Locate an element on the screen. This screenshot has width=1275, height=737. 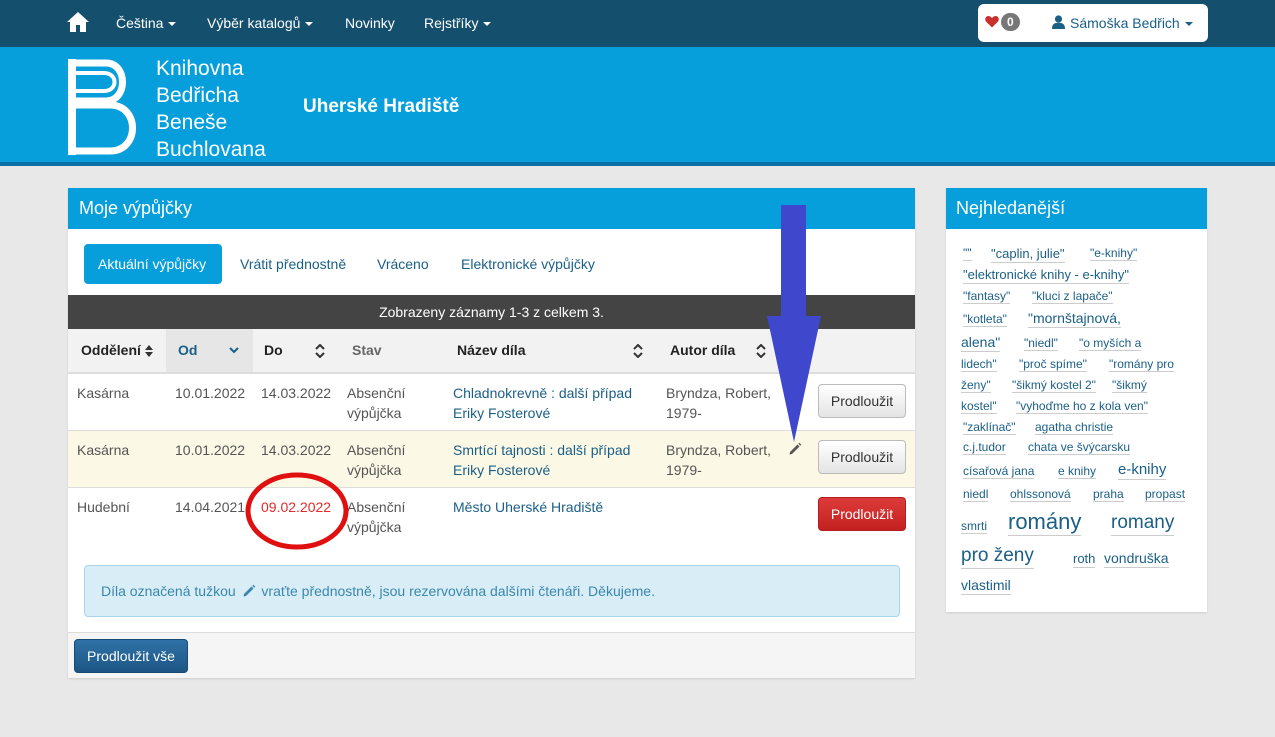
tag-link: "caplin, julie" is located at coordinates (1028, 254).